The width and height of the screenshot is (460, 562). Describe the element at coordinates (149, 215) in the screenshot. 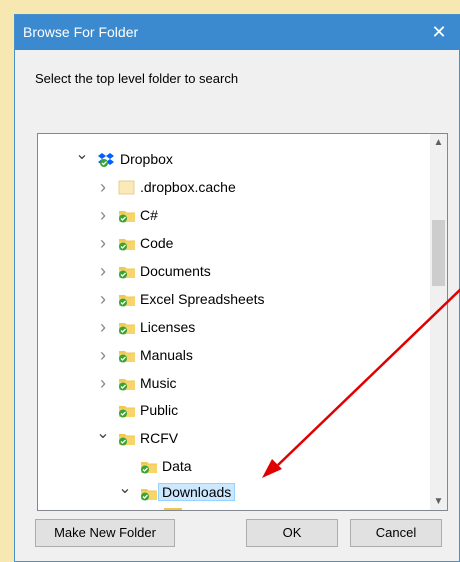

I see `tree-item-label: C#` at that location.